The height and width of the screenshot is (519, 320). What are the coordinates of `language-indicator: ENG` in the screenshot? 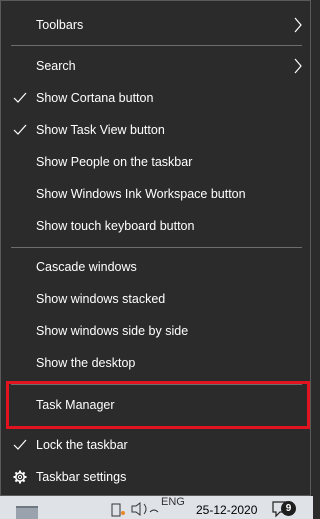 It's located at (173, 502).